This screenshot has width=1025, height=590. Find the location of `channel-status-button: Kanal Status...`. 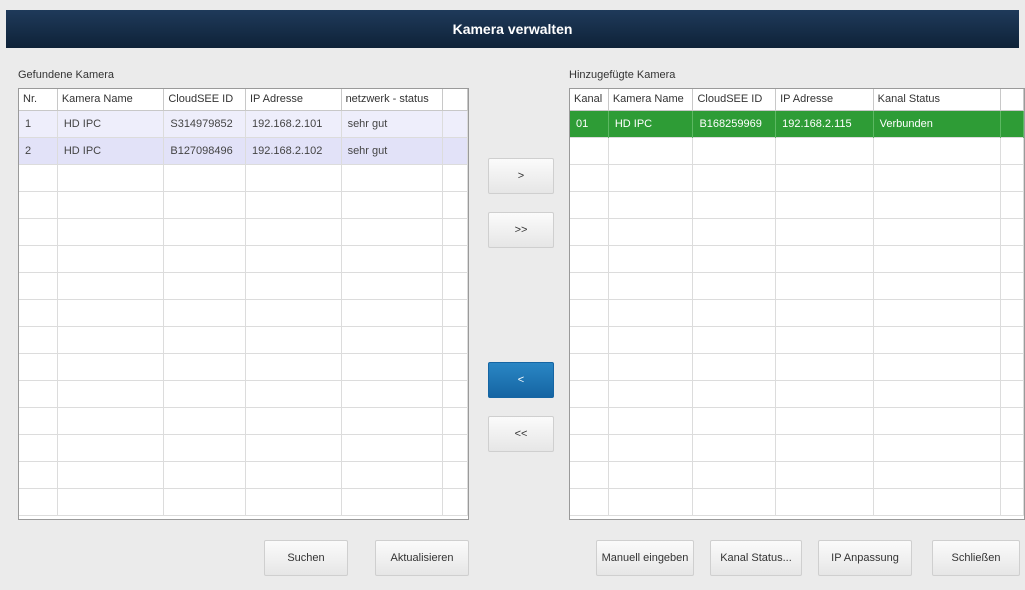

channel-status-button: Kanal Status... is located at coordinates (756, 558).